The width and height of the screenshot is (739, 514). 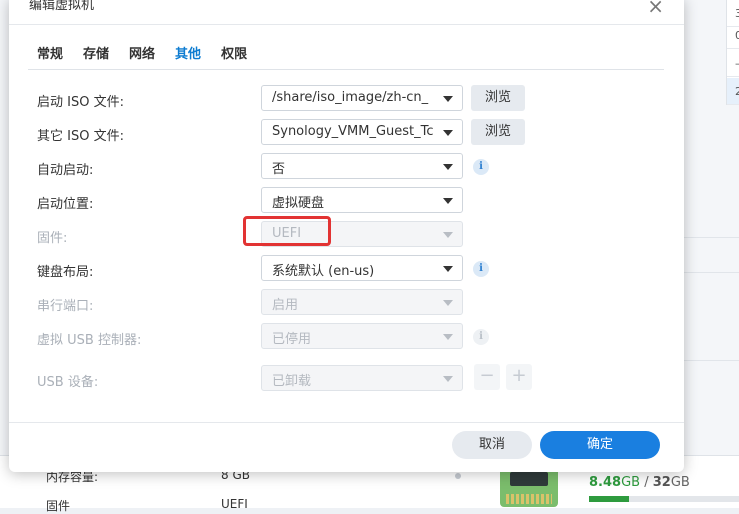 I want to click on tab-permissions: 权限, so click(x=234, y=52).